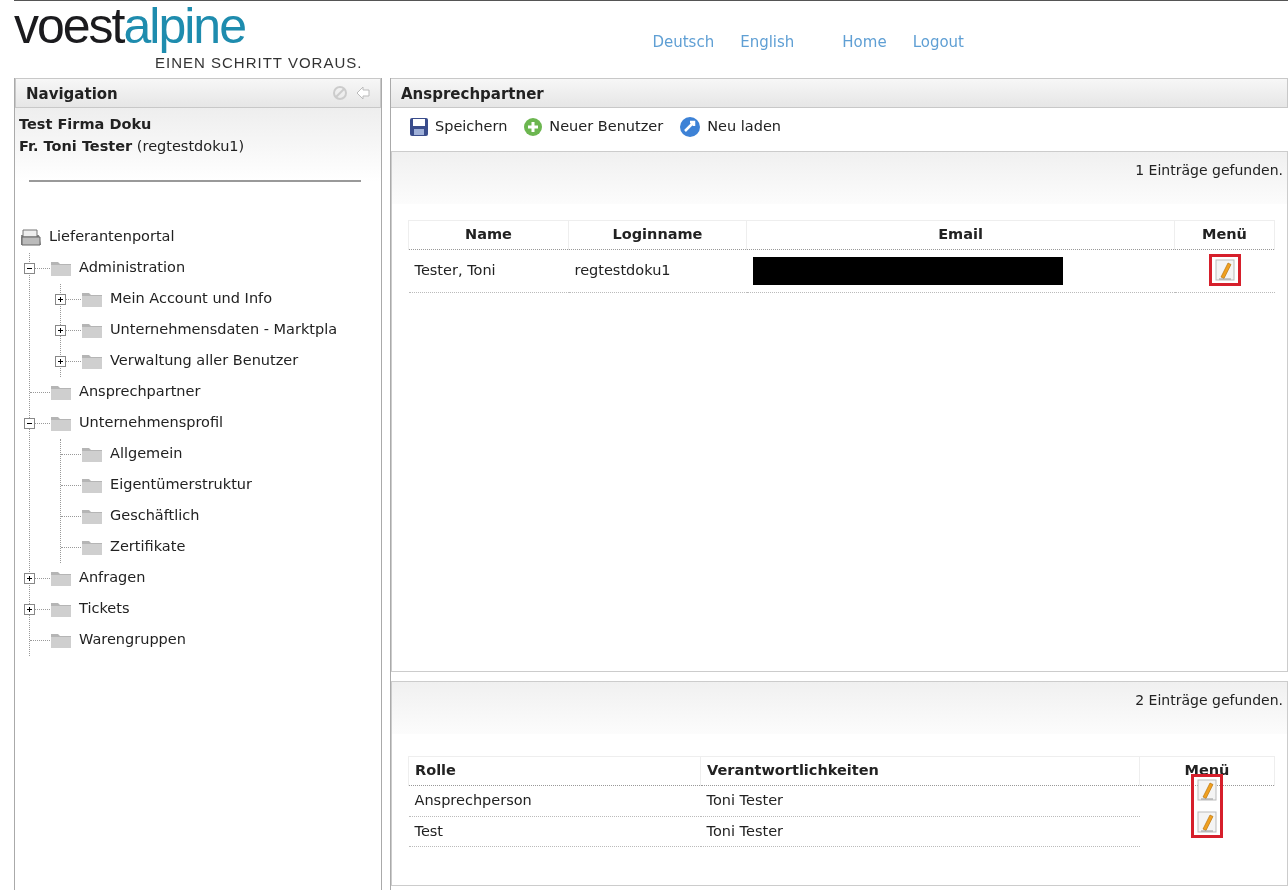 The width and height of the screenshot is (1288, 890). What do you see at coordinates (191, 299) in the screenshot?
I see `tree-item: Mein Account und Info` at bounding box center [191, 299].